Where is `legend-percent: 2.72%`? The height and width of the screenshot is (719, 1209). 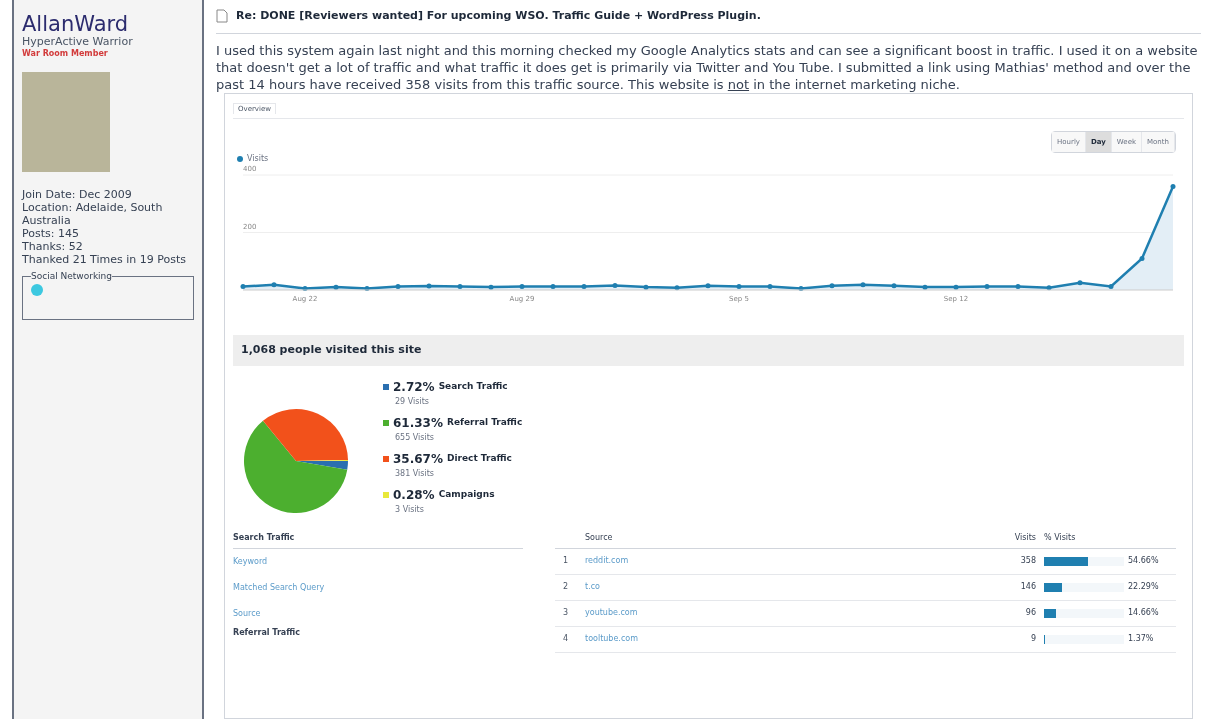
legend-percent: 2.72% is located at coordinates (414, 387).